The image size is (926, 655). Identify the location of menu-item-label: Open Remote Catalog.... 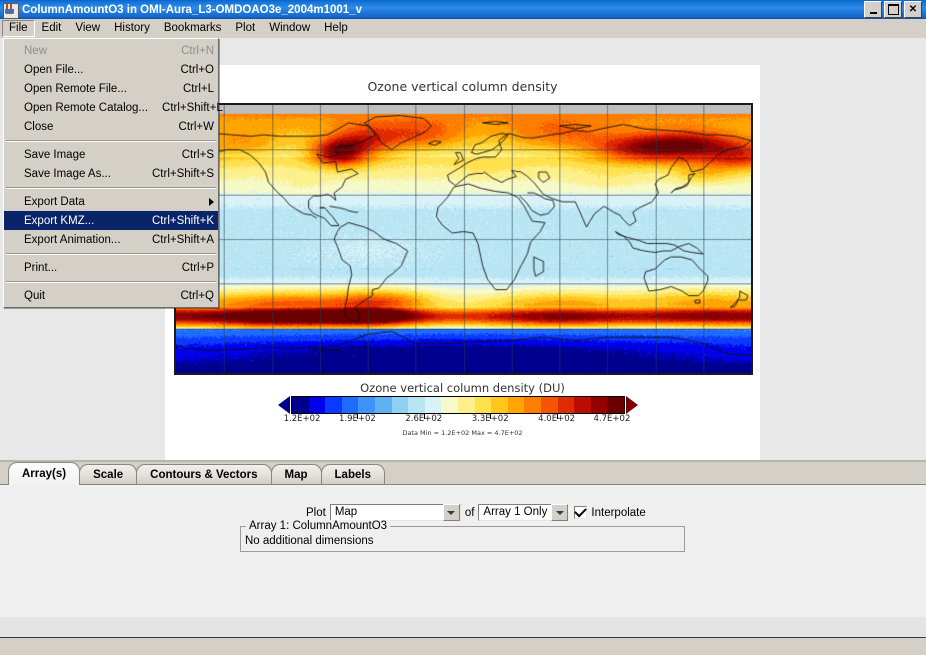
(86, 107).